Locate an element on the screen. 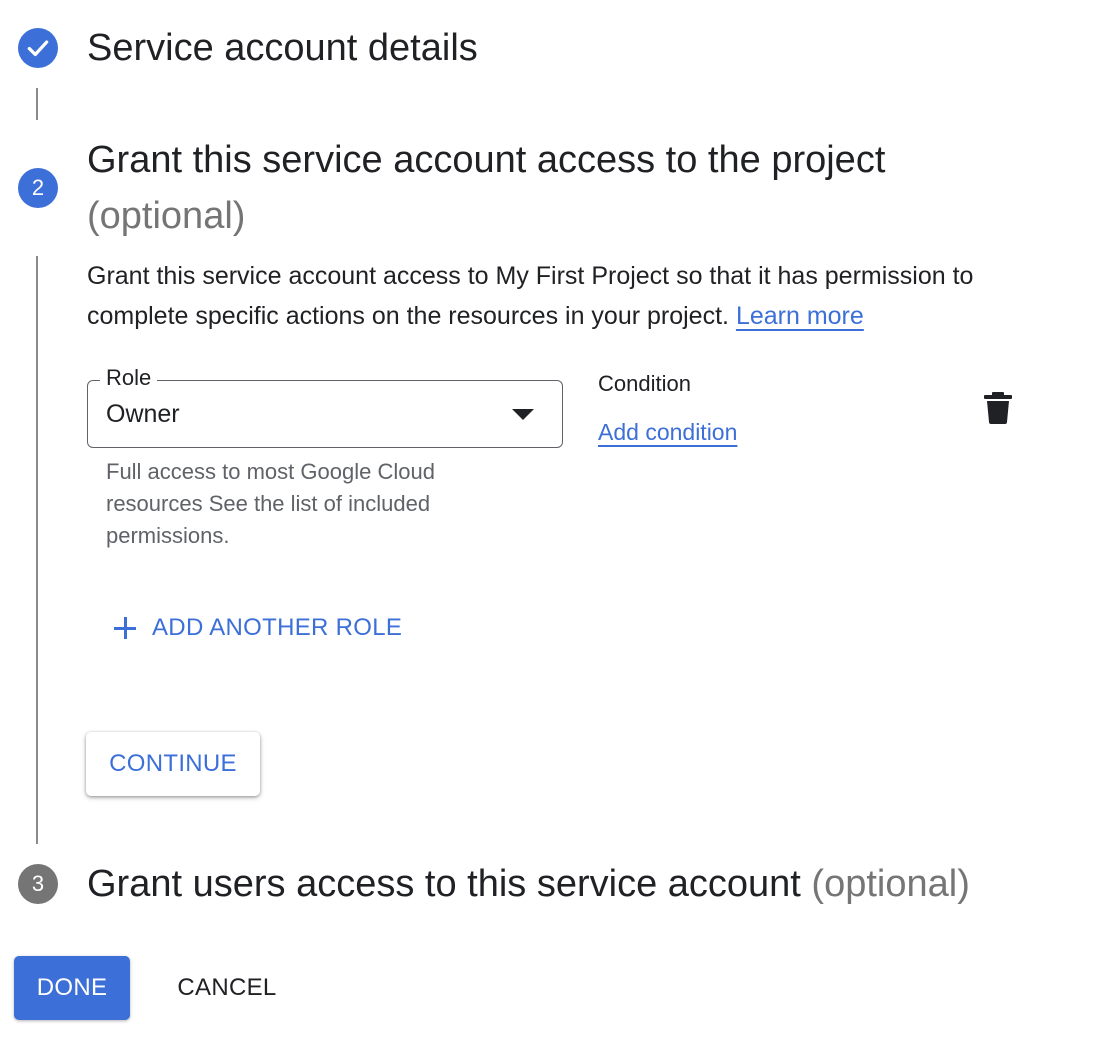 The height and width of the screenshot is (1052, 1106). check-icon is located at coordinates (38, 48).